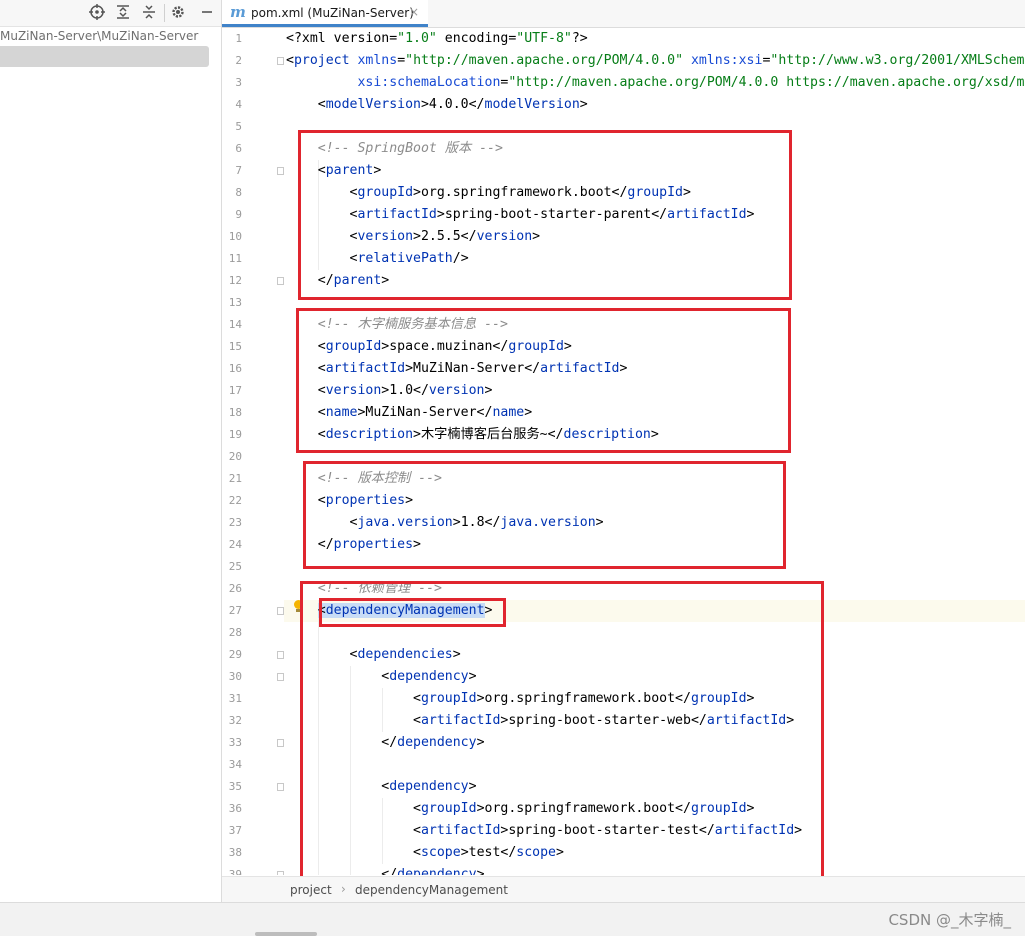  I want to click on code-line: <parent>, so click(334, 171).